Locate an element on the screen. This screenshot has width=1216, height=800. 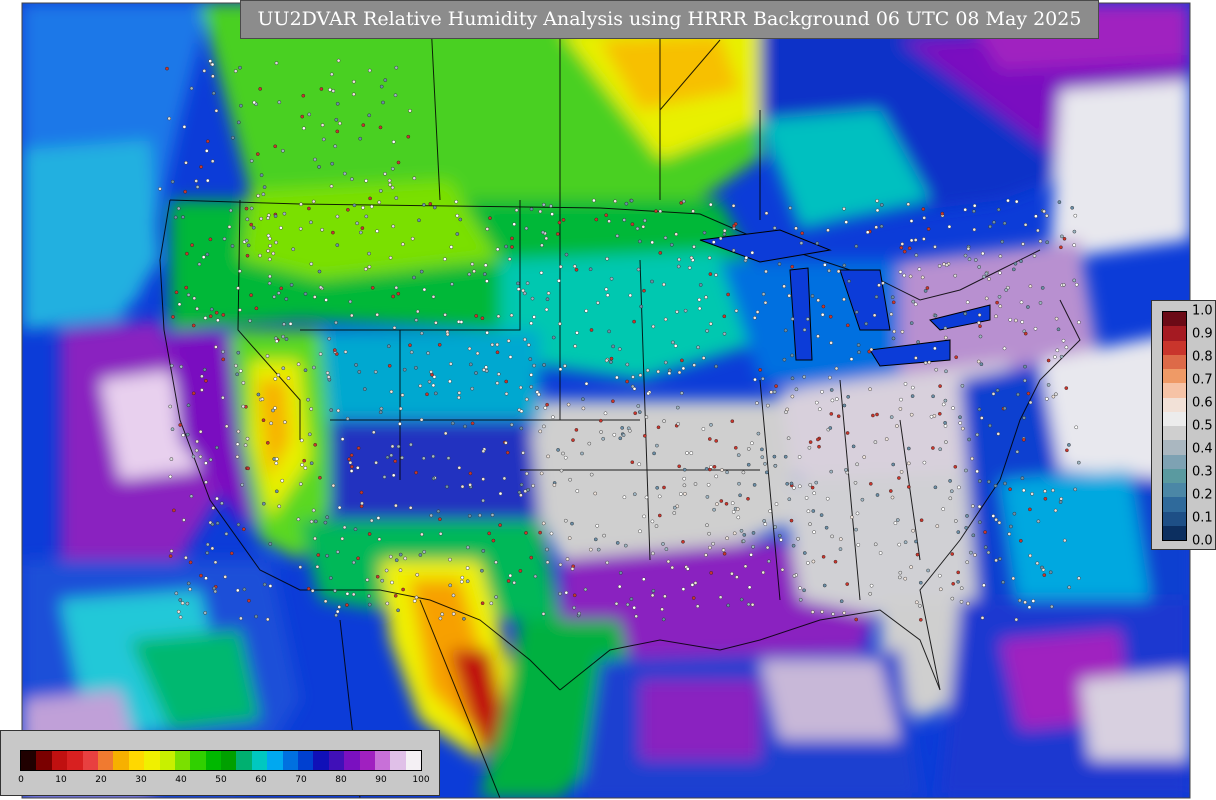
humidity-tick-30: 30 is located at coordinates (141, 780).